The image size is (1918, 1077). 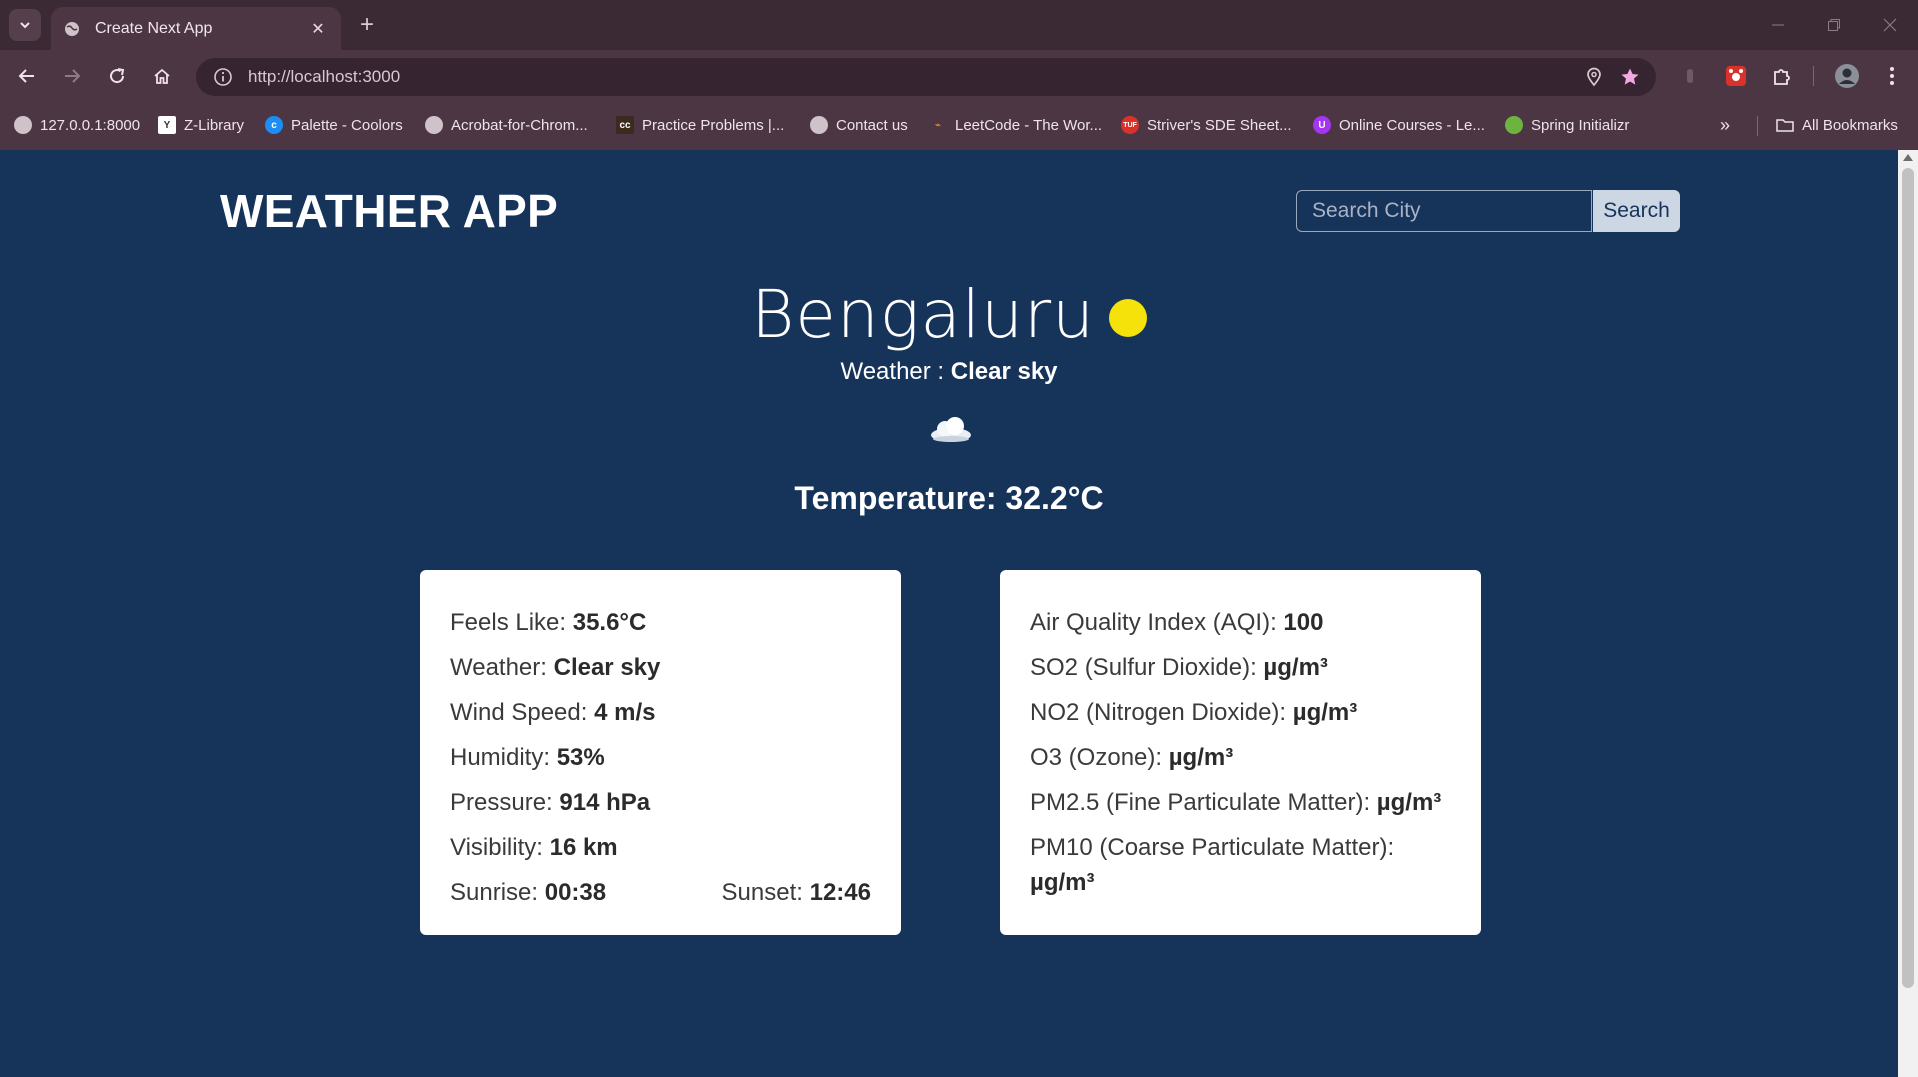 What do you see at coordinates (1594, 77) in the screenshot?
I see `location-pin-icon` at bounding box center [1594, 77].